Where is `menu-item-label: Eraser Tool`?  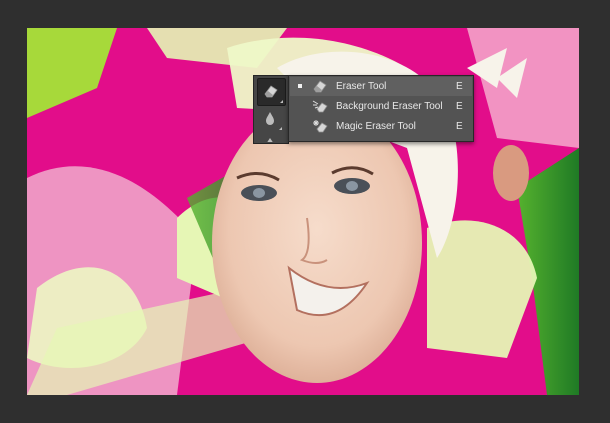
menu-item-label: Eraser Tool is located at coordinates (361, 86).